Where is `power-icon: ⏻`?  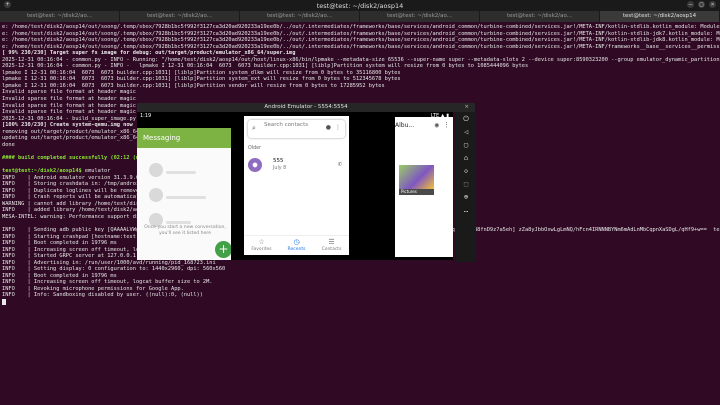
power-icon: ⏻ is located at coordinates (466, 119).